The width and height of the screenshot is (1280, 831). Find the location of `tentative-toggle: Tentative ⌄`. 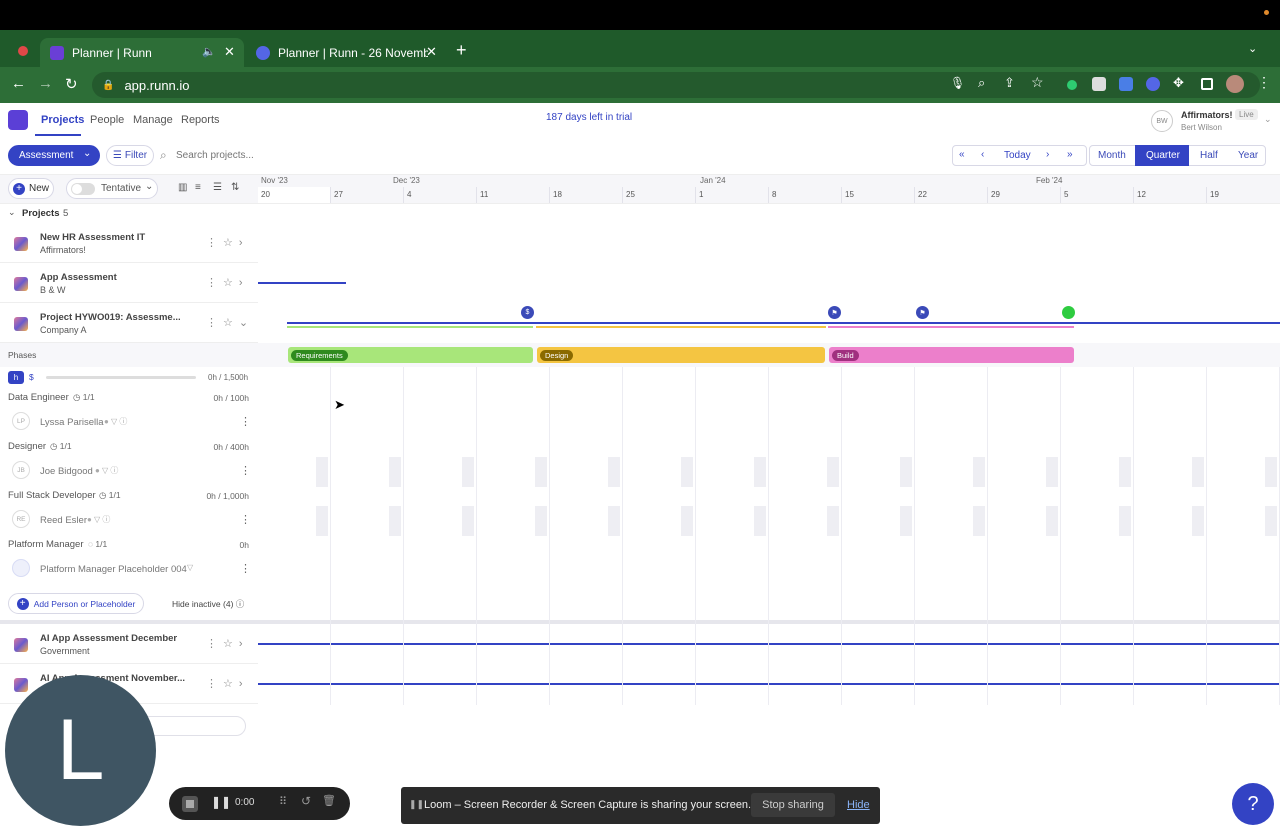

tentative-toggle: Tentative ⌄ is located at coordinates (112, 188).